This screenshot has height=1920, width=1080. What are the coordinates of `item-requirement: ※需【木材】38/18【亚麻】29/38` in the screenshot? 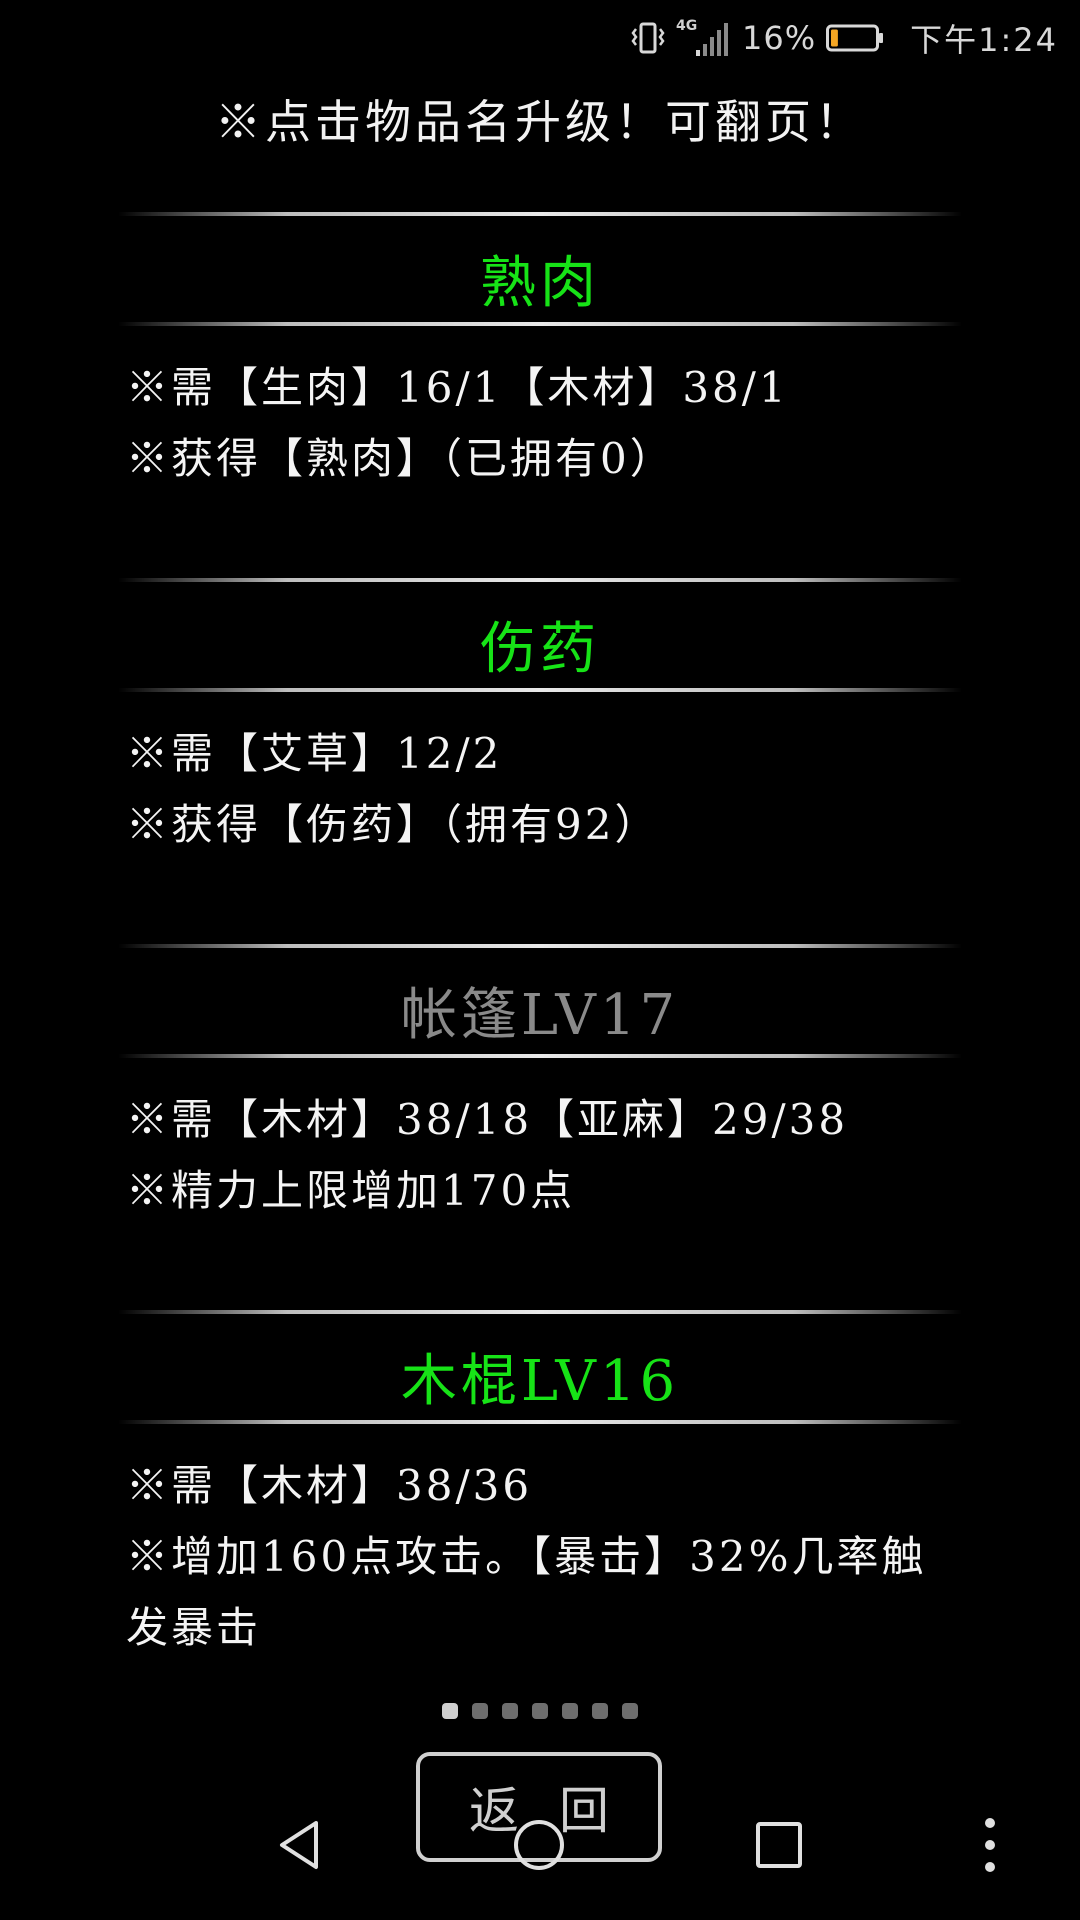 It's located at (487, 1119).